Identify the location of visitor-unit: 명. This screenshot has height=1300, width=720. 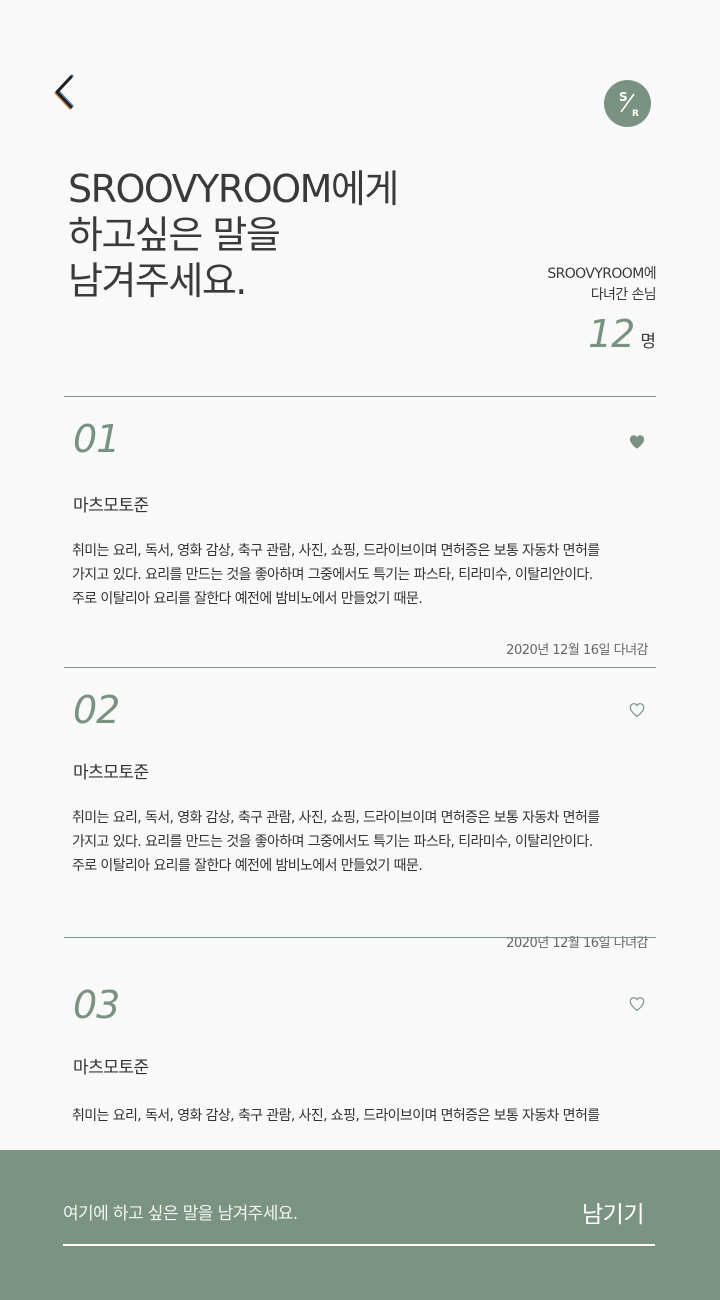
(648, 342).